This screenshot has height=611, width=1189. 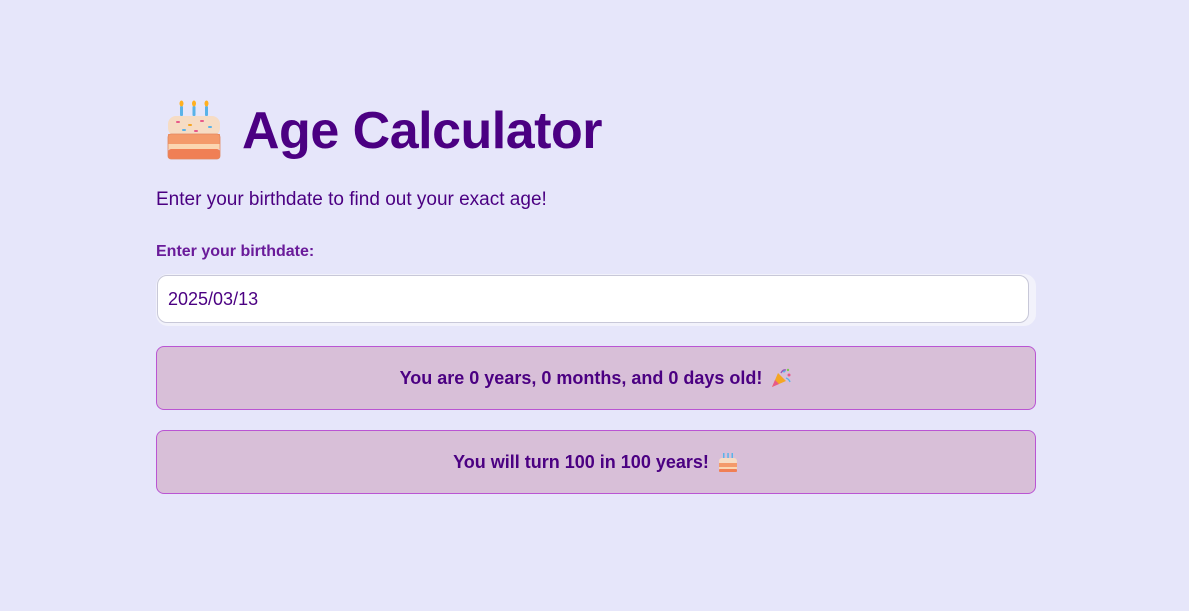 I want to click on page-title: Age Calculator, so click(x=422, y=131).